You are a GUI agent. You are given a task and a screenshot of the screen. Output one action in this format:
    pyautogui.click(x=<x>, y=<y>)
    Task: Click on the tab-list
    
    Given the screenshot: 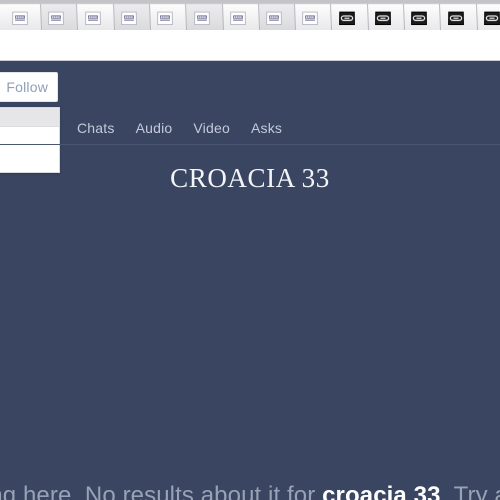 What is the action you would take?
    pyautogui.click(x=250, y=15)
    